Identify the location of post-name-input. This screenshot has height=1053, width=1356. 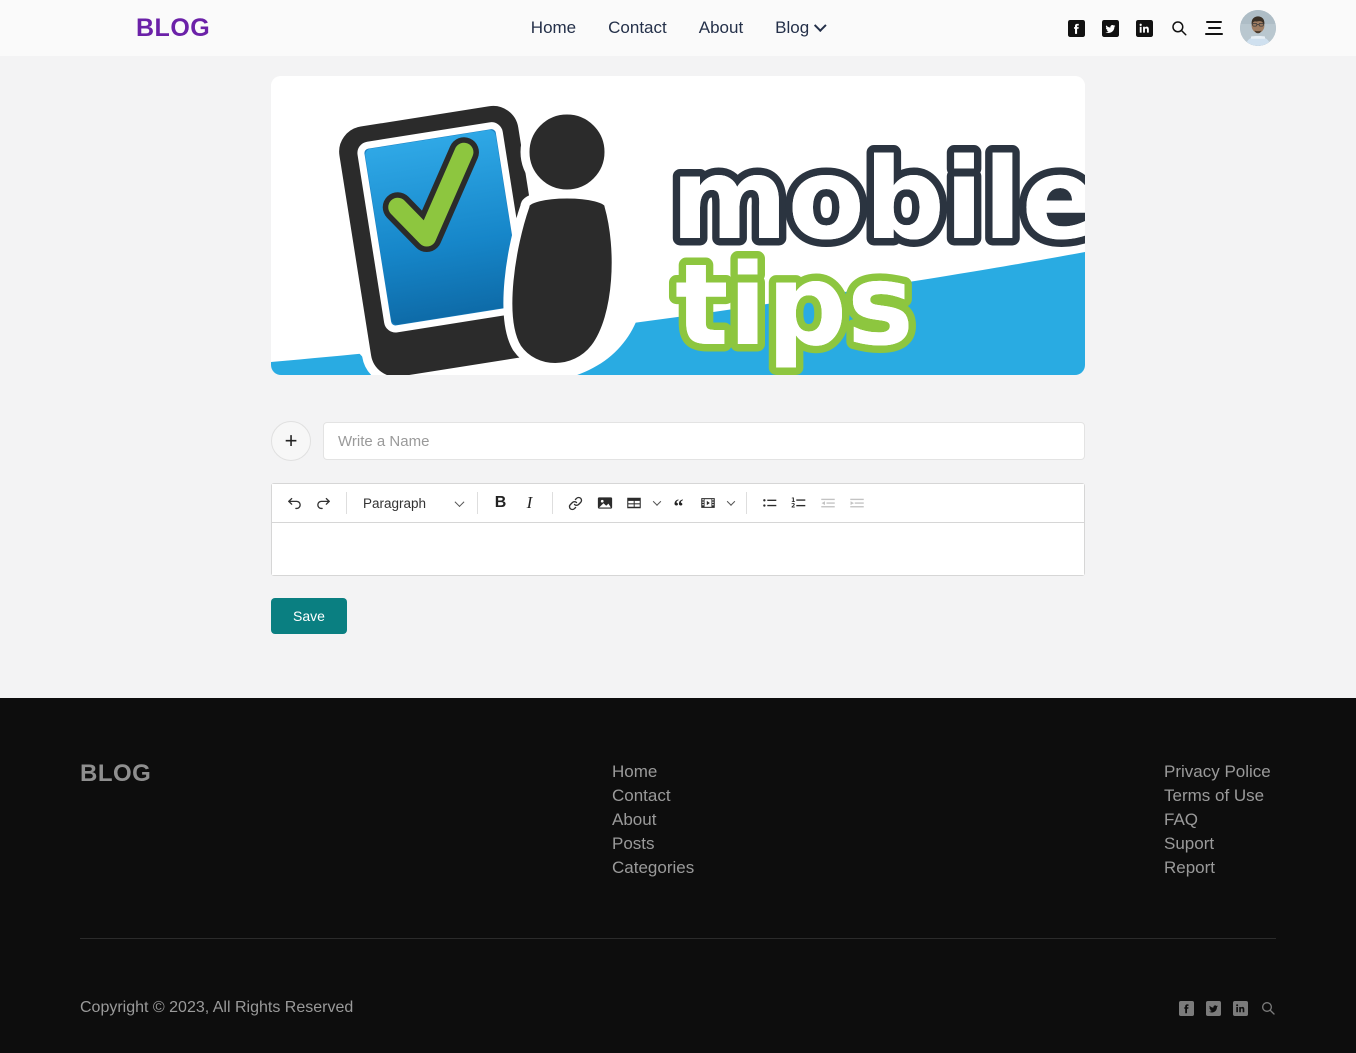
(704, 441).